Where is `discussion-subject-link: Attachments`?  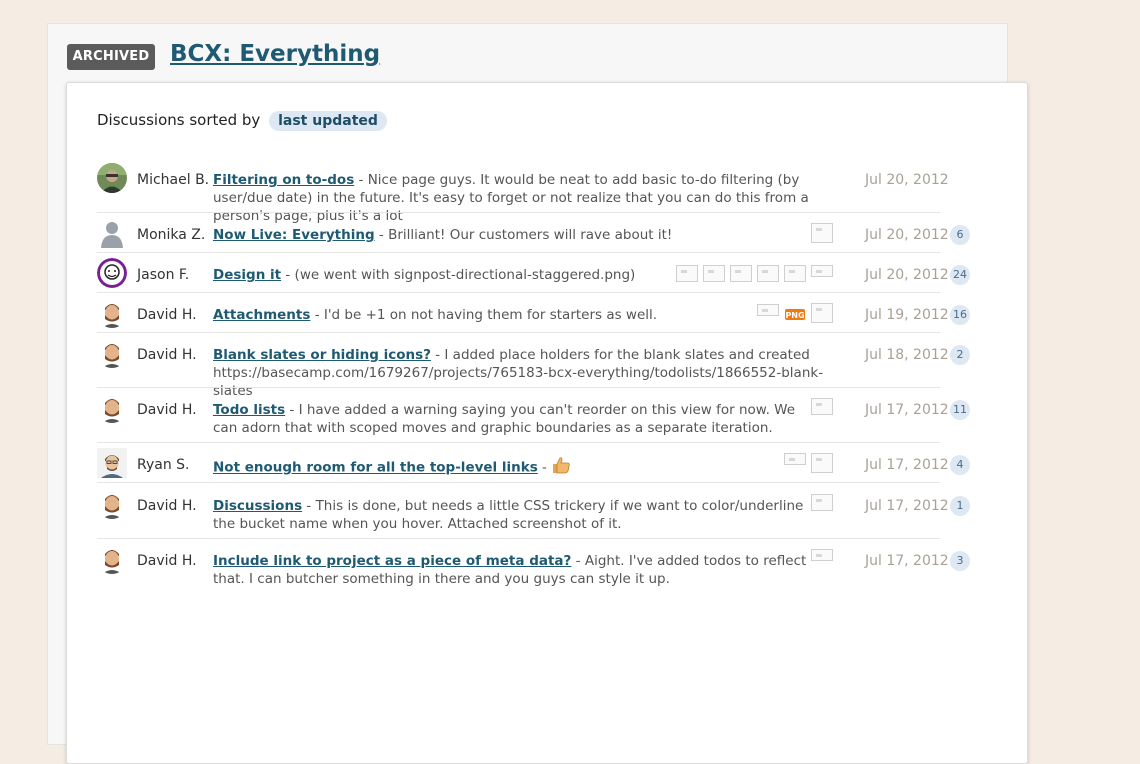 discussion-subject-link: Attachments is located at coordinates (261, 315).